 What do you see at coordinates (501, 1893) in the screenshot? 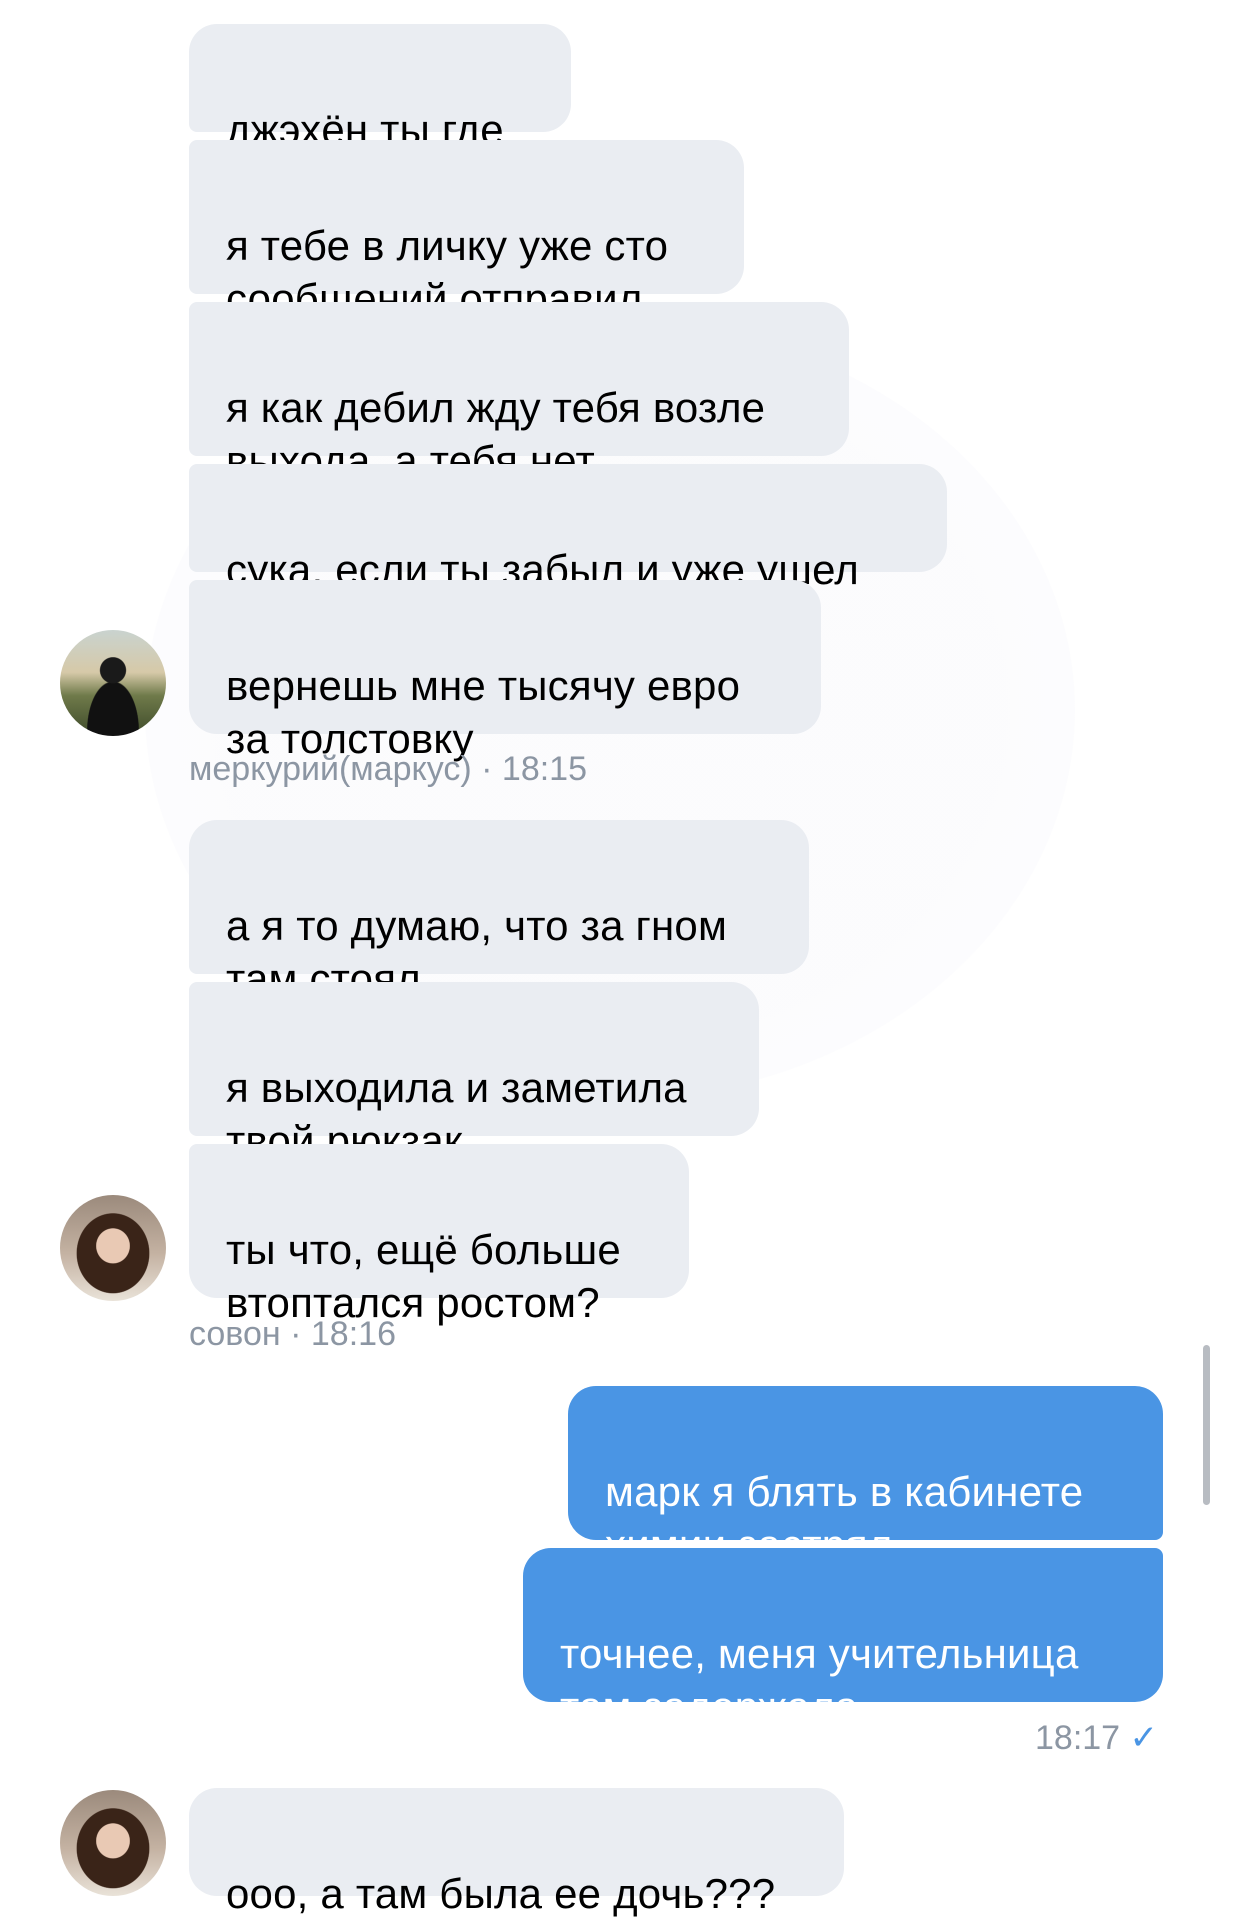
I see `message-text: ооо, а там была ее дочь???` at bounding box center [501, 1893].